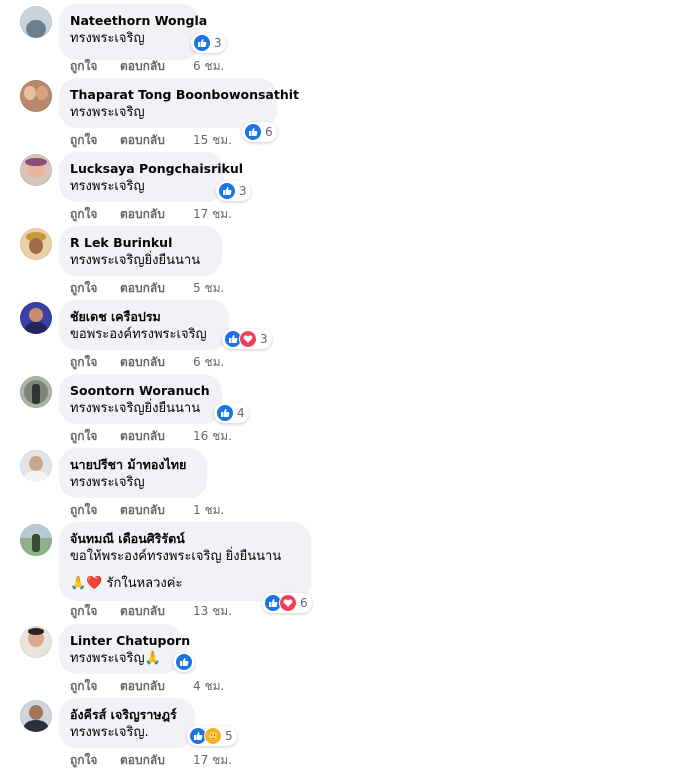 The height and width of the screenshot is (768, 682). I want to click on comment-author: นายปรีชา ม้าทองไทย, so click(132, 464).